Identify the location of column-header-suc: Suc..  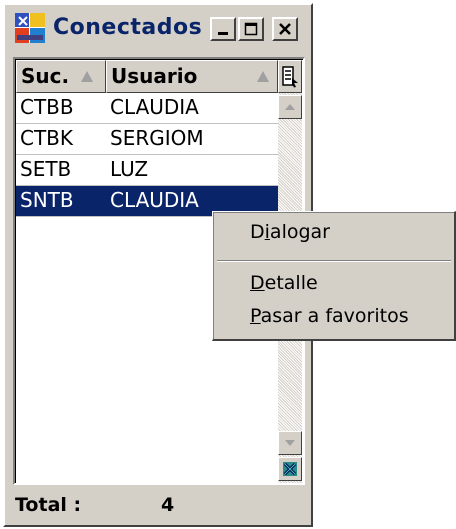
(61, 76).